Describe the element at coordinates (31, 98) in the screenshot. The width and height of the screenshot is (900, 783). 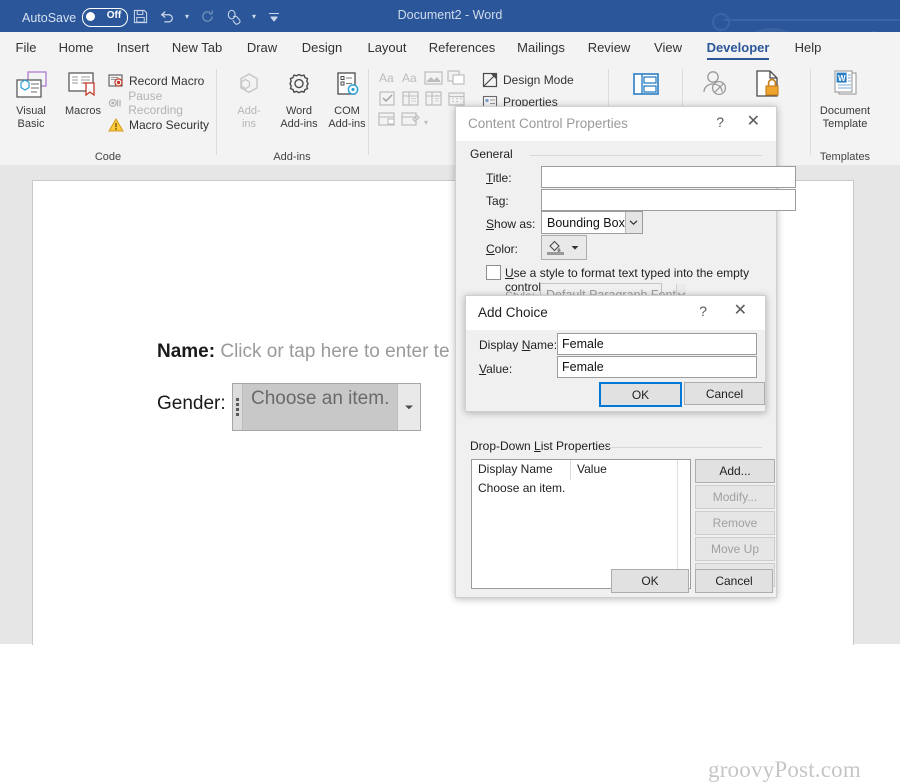
I see `visual-basic-button: Visual Basic` at that location.